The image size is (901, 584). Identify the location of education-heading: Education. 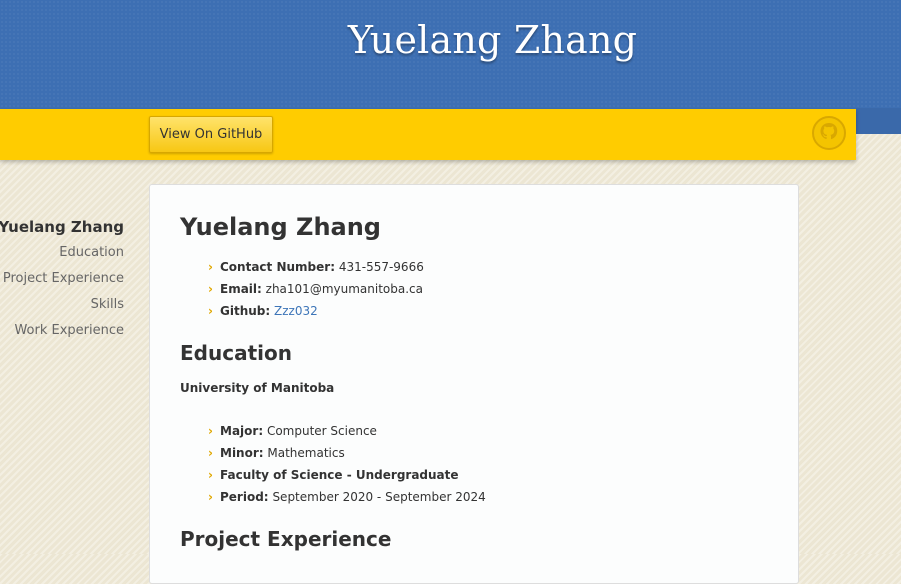
(236, 353).